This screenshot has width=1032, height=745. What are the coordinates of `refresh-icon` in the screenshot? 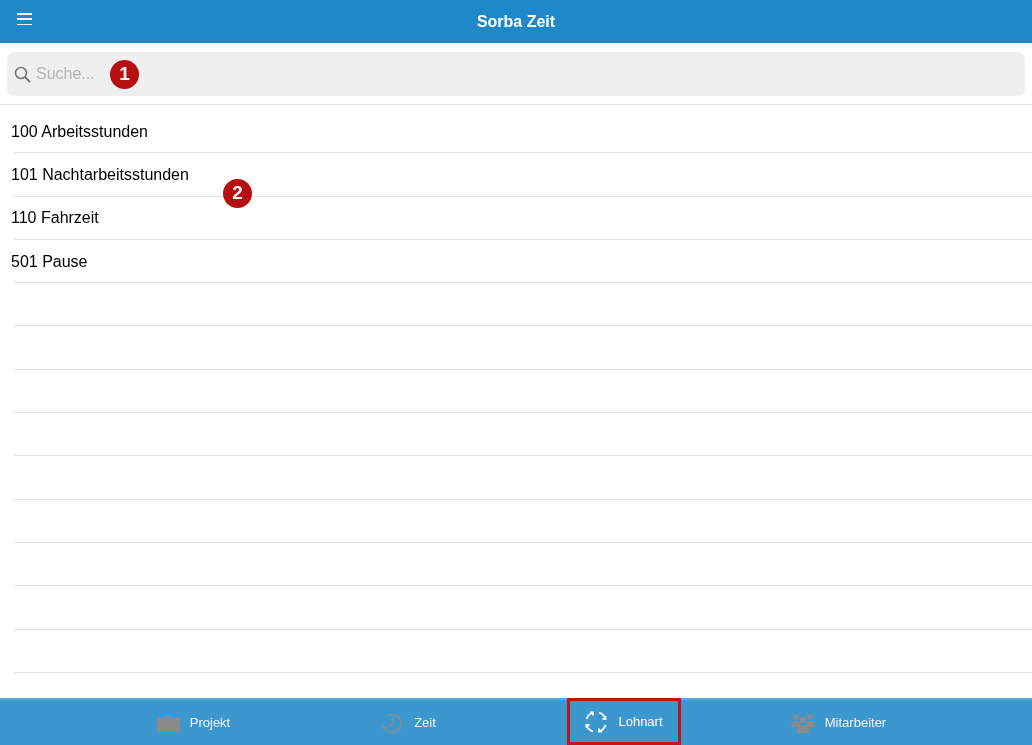 It's located at (596, 721).